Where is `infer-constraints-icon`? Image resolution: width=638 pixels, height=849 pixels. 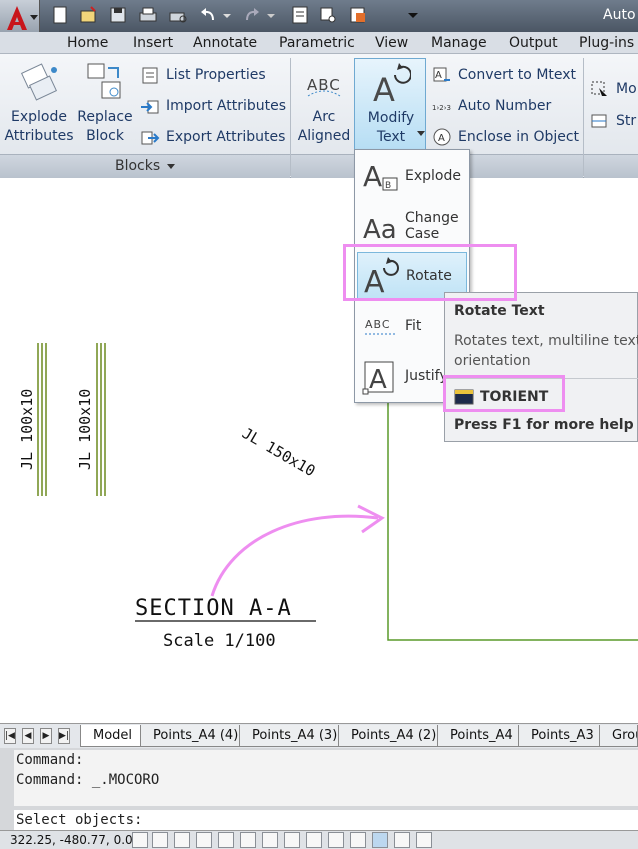
infer-constraints-icon is located at coordinates (140, 840).